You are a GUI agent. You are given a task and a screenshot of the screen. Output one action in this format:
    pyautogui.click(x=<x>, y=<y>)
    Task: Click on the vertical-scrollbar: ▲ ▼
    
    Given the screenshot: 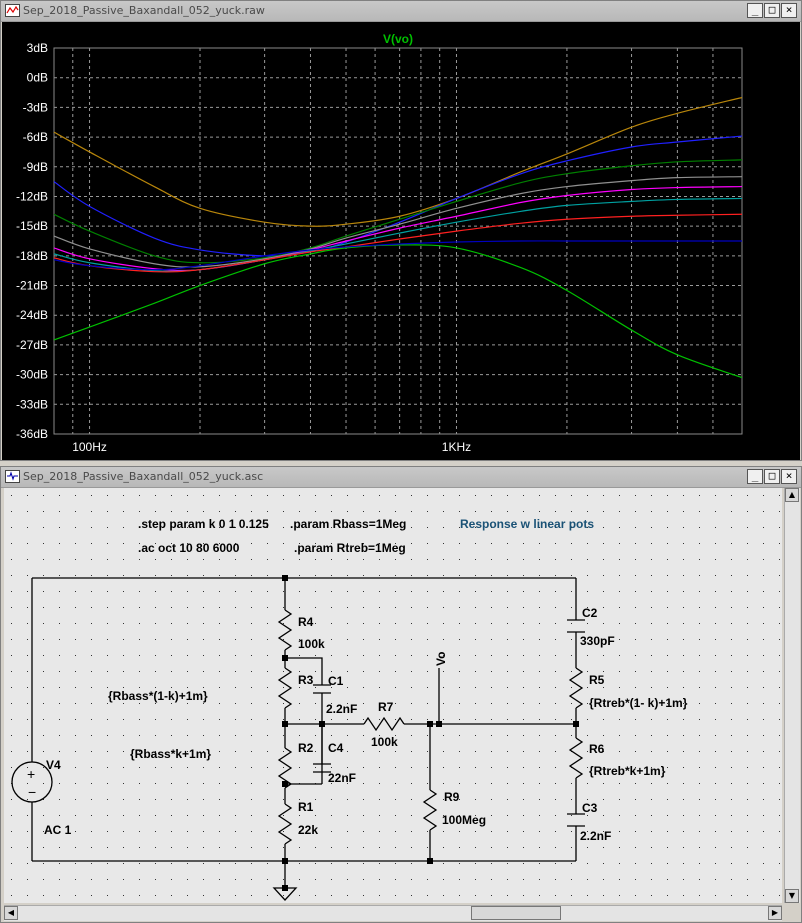 What is the action you would take?
    pyautogui.click(x=792, y=695)
    